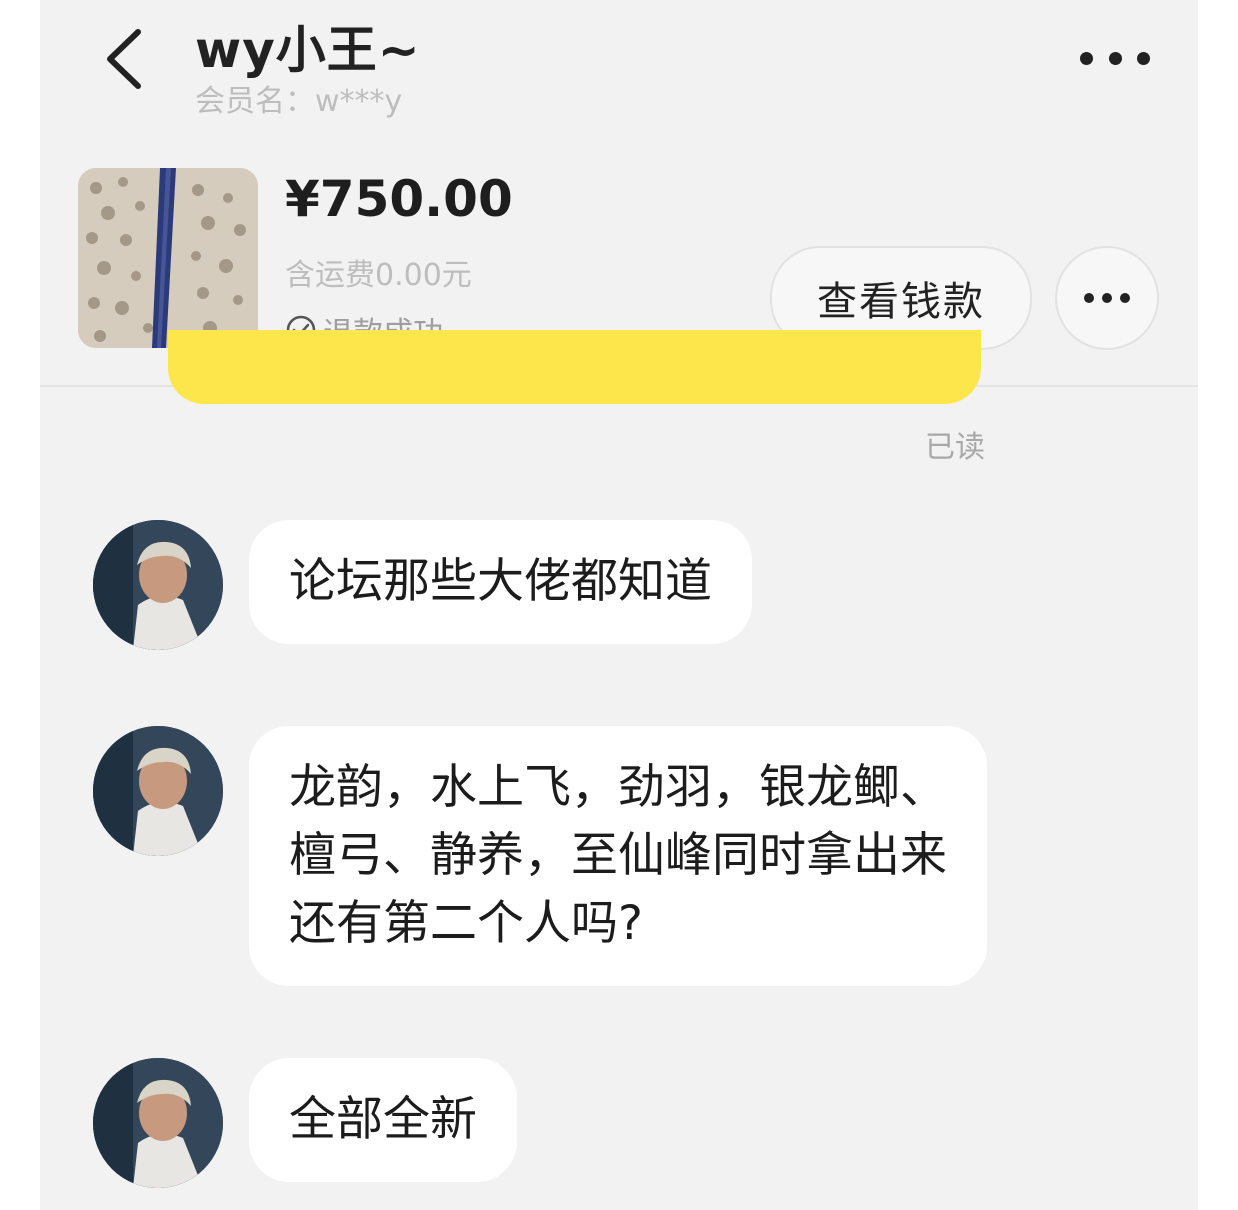 The image size is (1238, 1210). What do you see at coordinates (955, 447) in the screenshot?
I see `read-receipt: 已读` at bounding box center [955, 447].